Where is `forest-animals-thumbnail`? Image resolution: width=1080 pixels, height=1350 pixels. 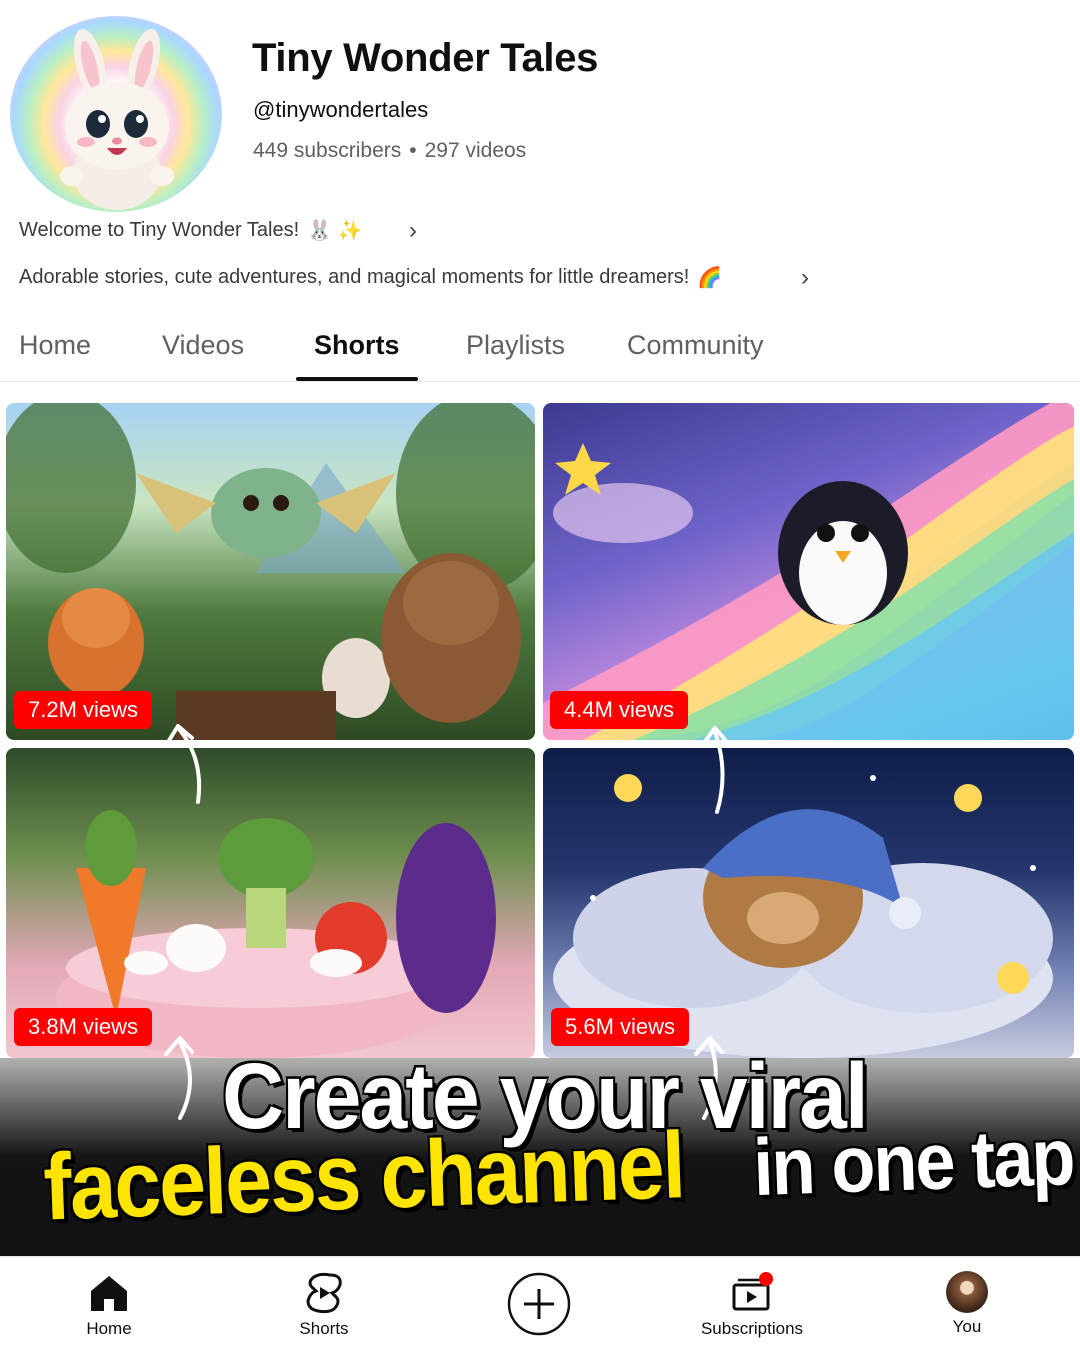
forest-animals-thumbnail is located at coordinates (270, 571).